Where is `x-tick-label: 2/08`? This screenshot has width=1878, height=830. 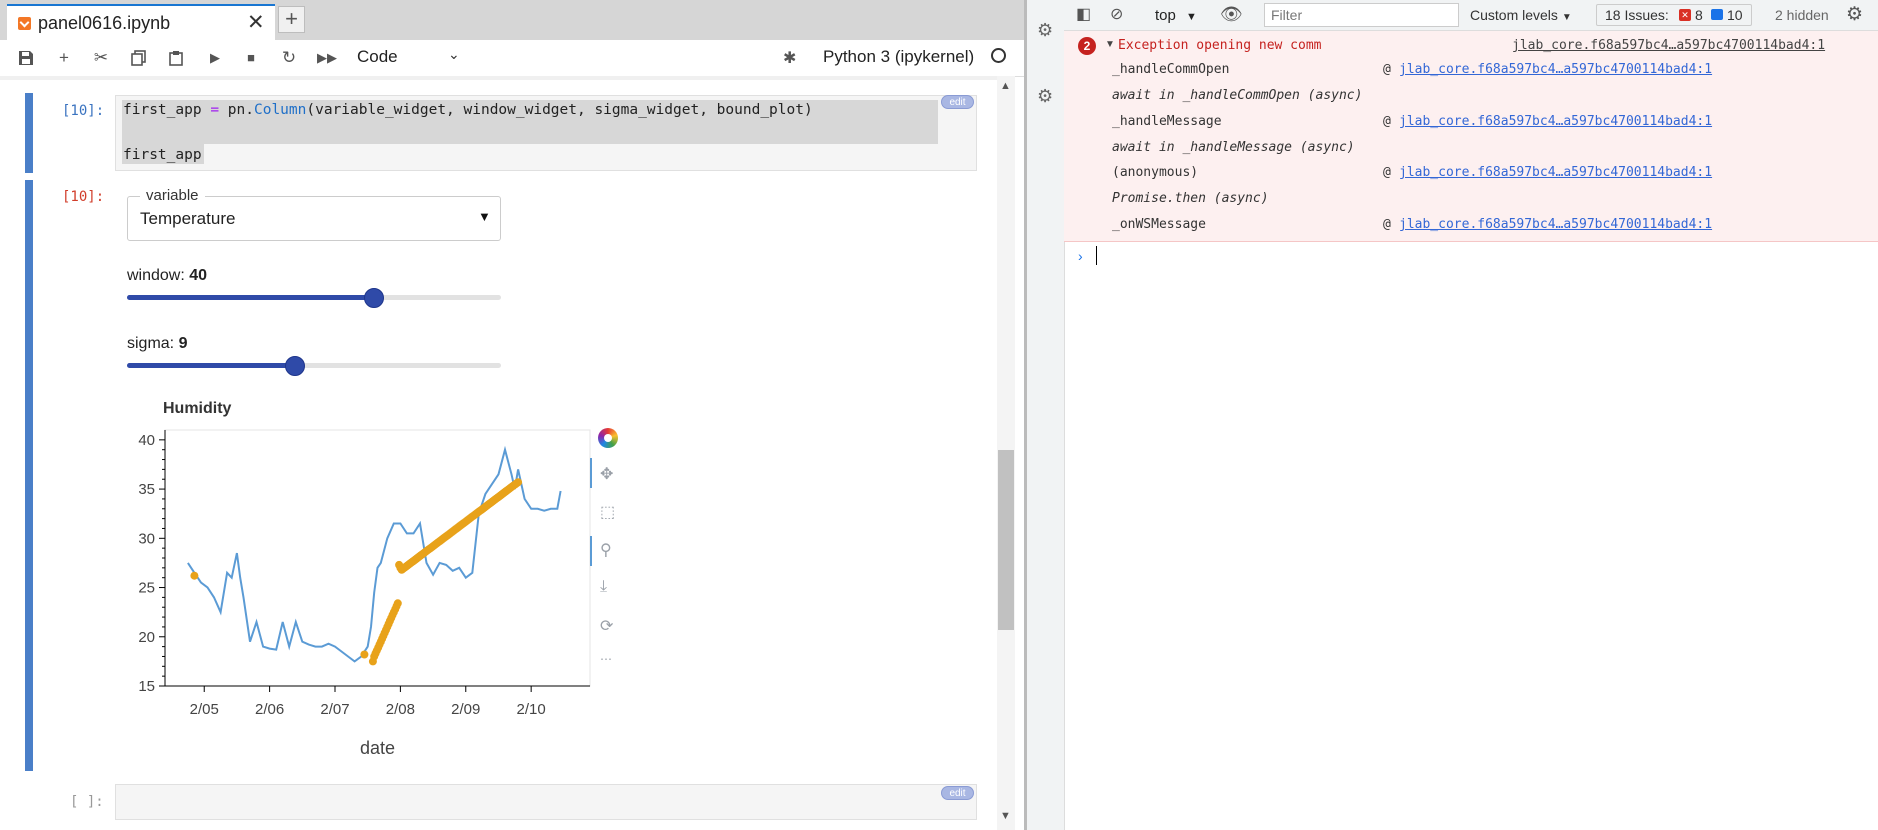
x-tick-label: 2/08 is located at coordinates (400, 709).